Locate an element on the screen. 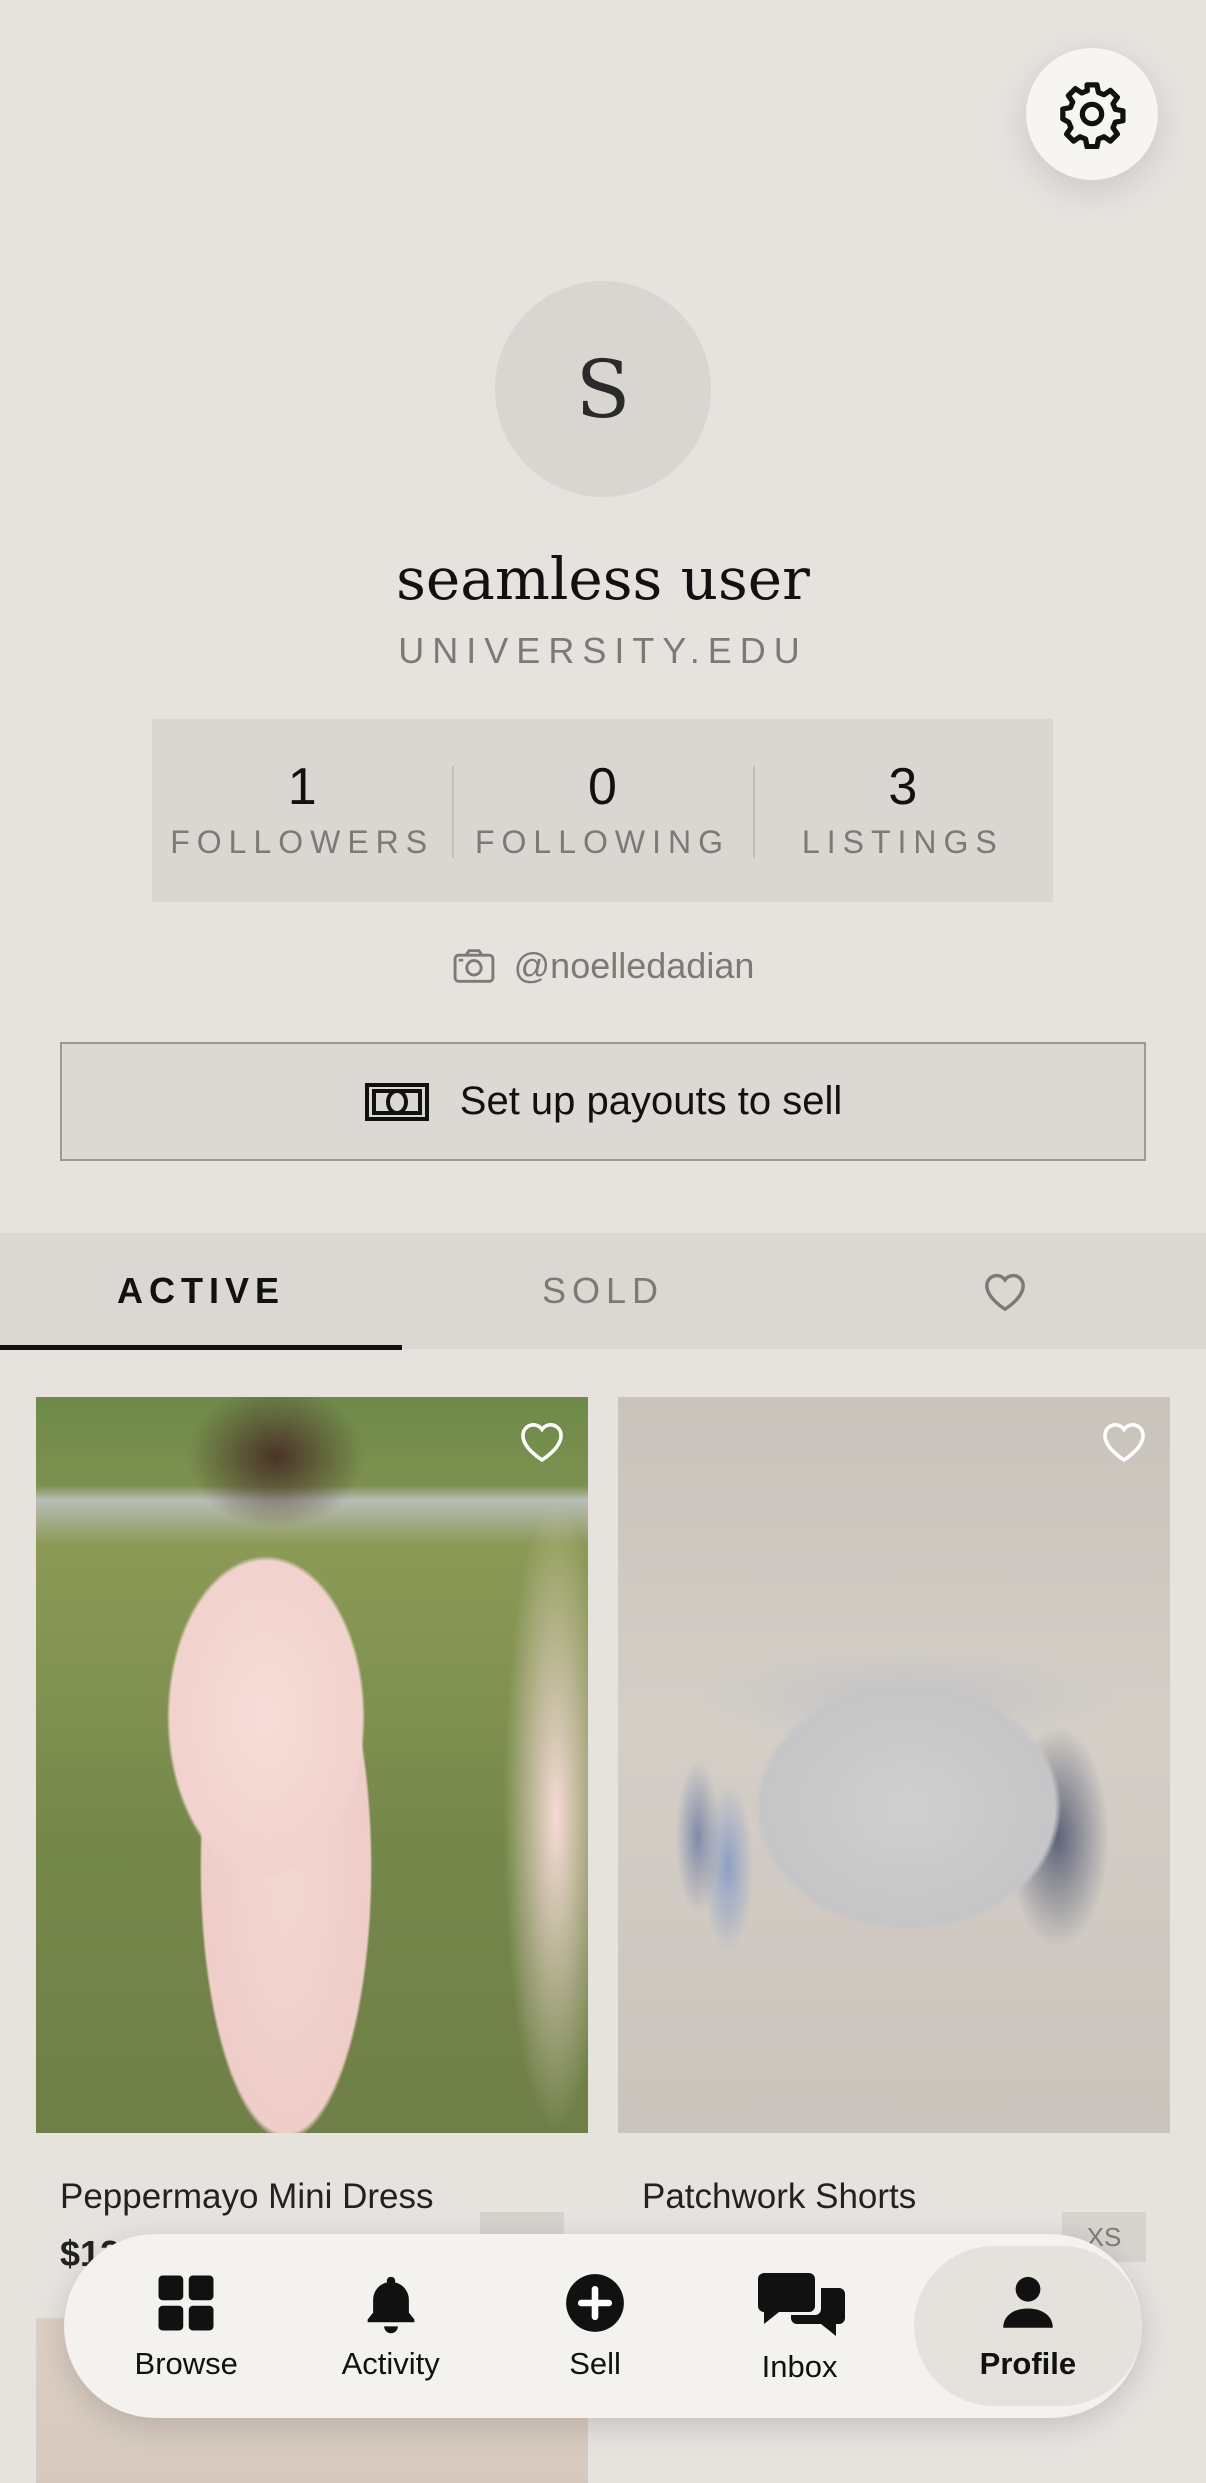 The image size is (1206, 2483). gear-icon is located at coordinates (1093, 115).